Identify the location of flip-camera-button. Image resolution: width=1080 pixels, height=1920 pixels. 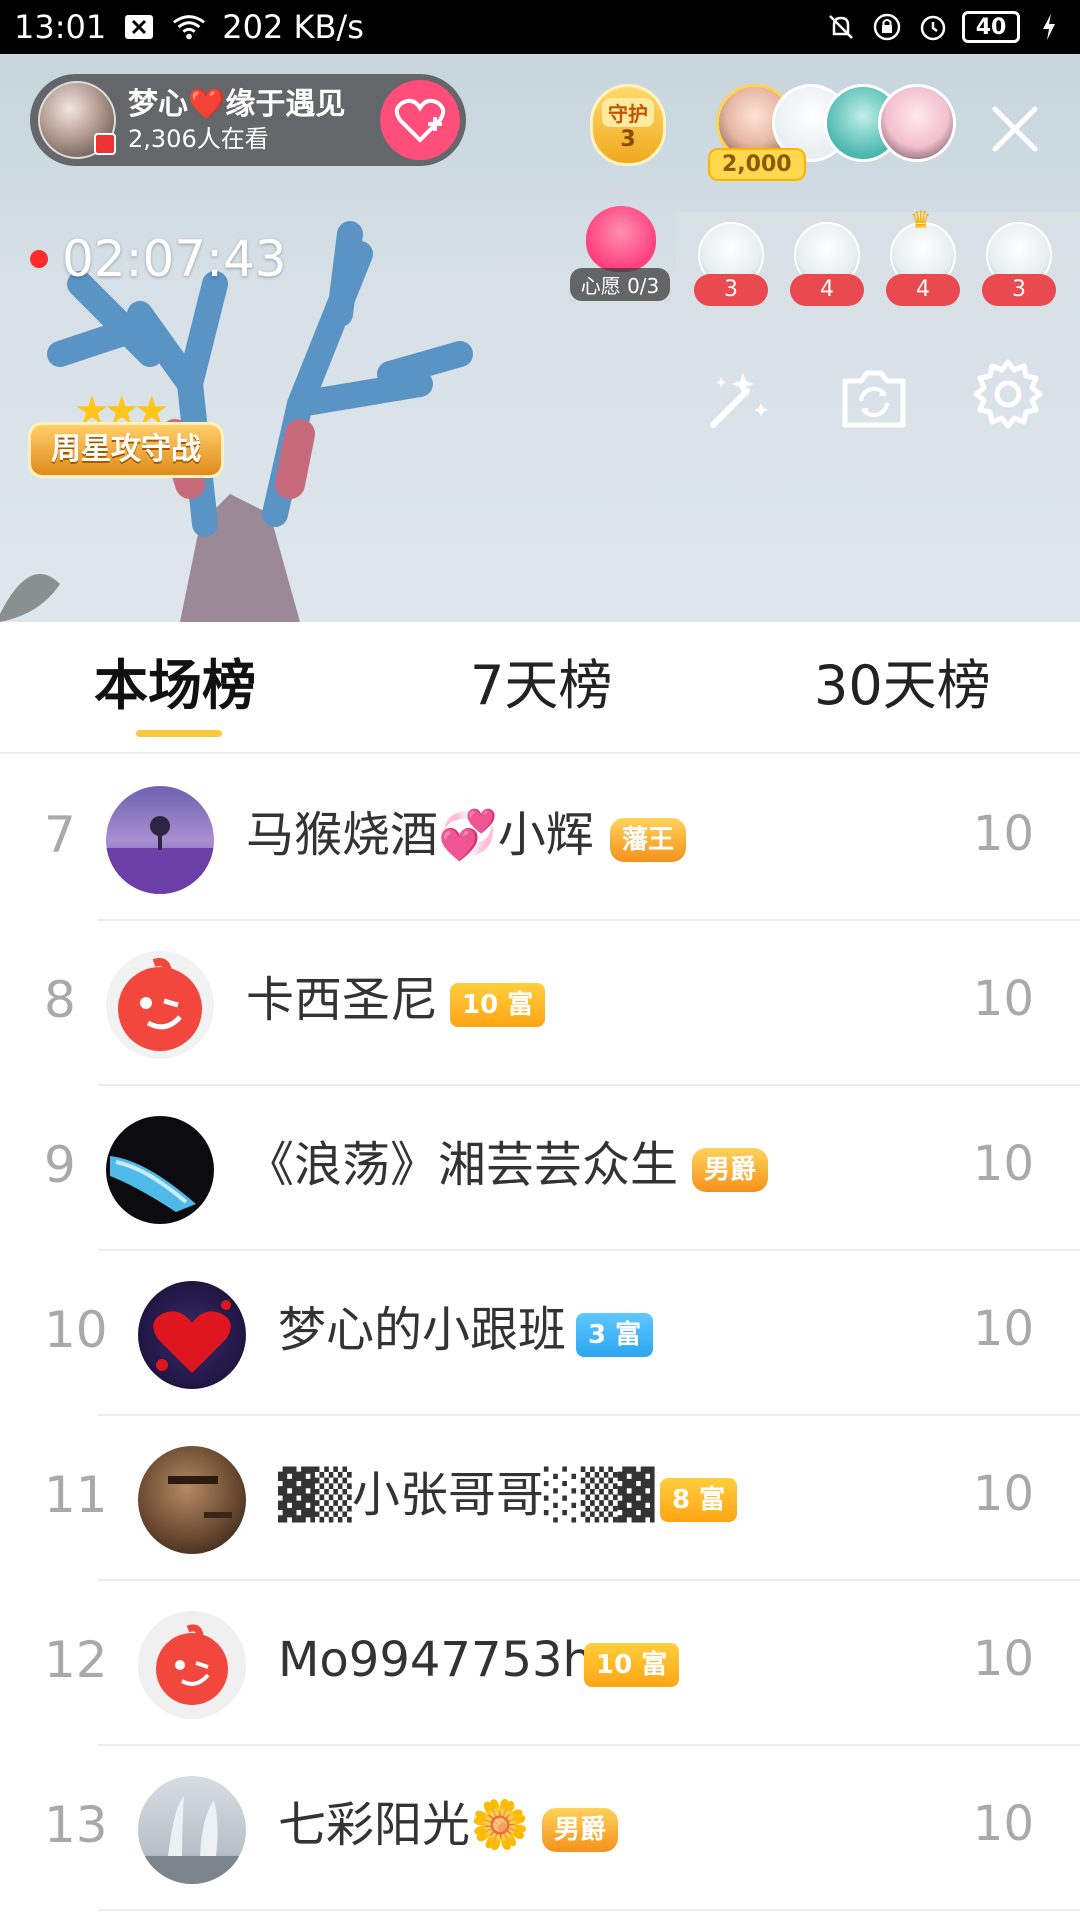
(874, 398).